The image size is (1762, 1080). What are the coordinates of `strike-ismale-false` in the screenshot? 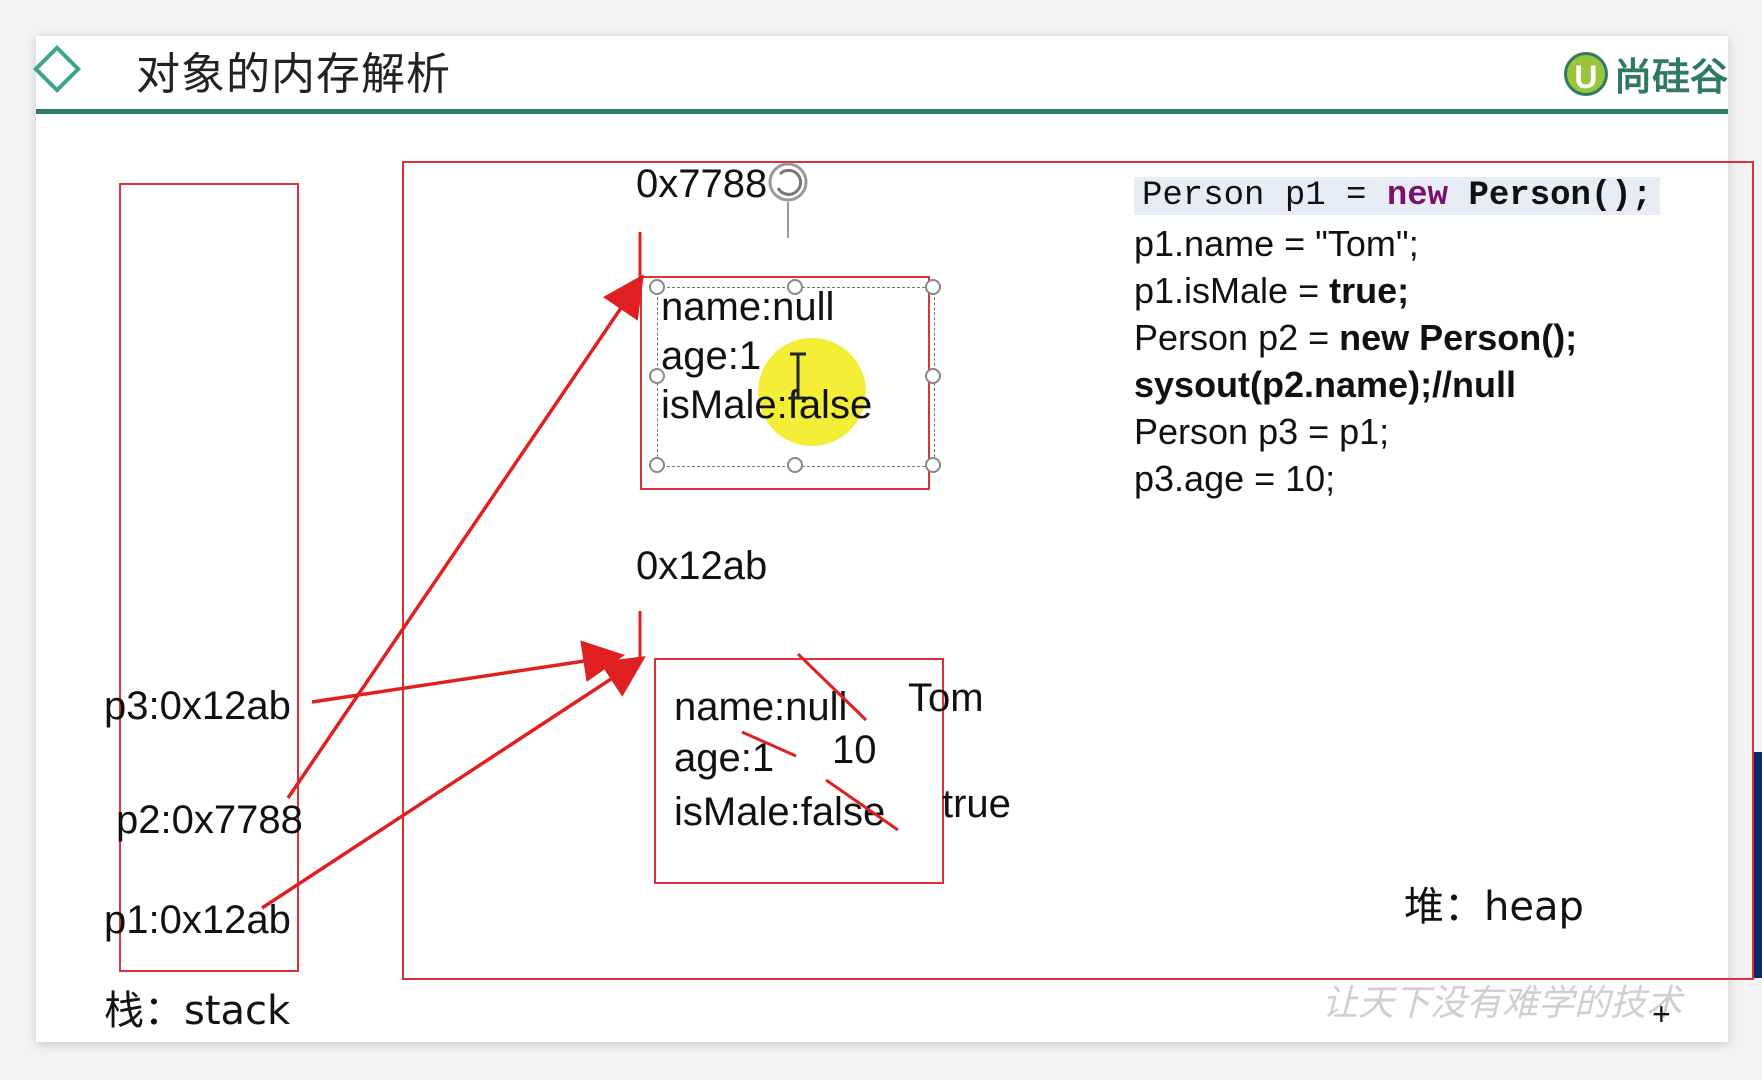 It's located at (862, 805).